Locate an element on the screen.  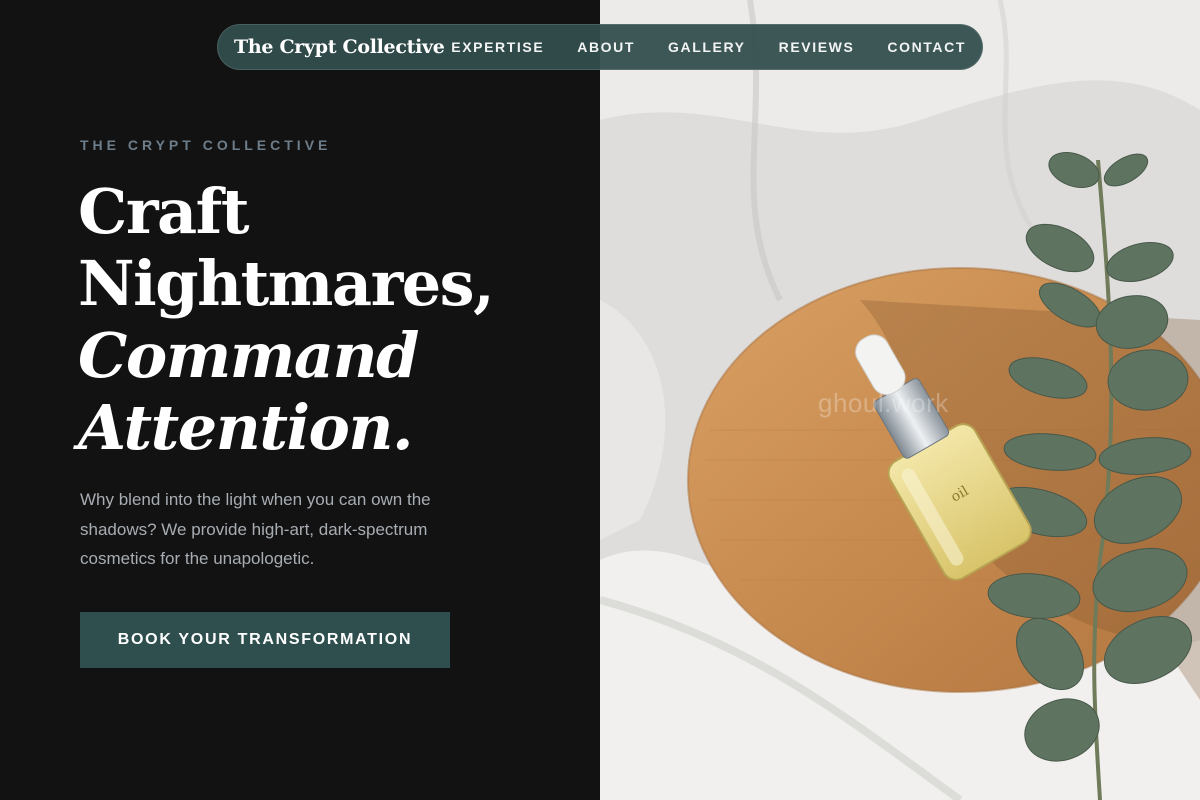
nav-links: EXPERTISE ABOUT GALLERY REVIEWS CONTACT is located at coordinates (708, 47).